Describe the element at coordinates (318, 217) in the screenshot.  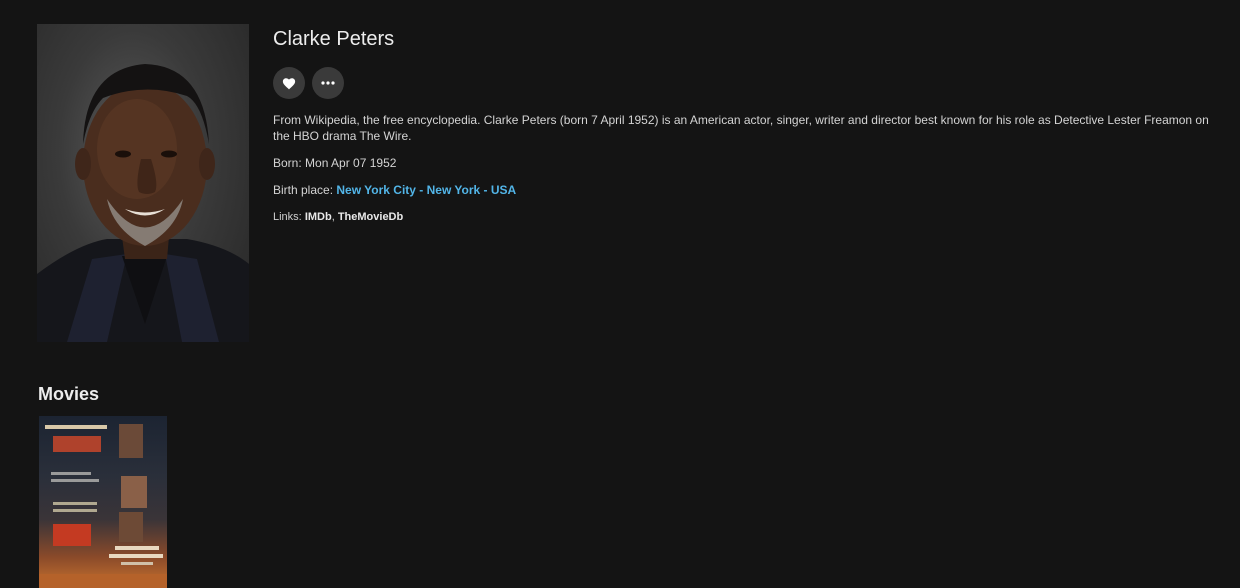
I see `imdb-link: IMDb` at that location.